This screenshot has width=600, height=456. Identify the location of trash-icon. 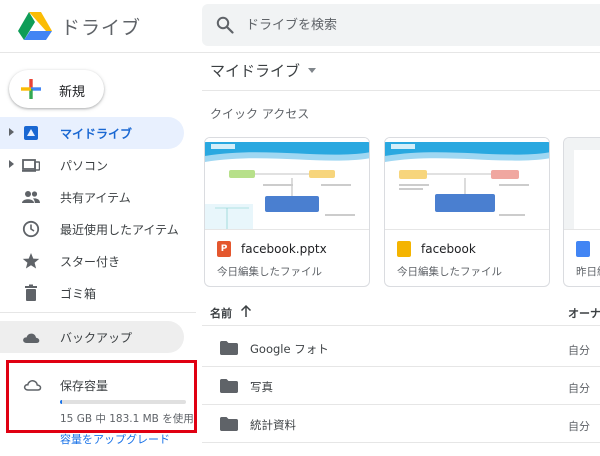
(31, 292).